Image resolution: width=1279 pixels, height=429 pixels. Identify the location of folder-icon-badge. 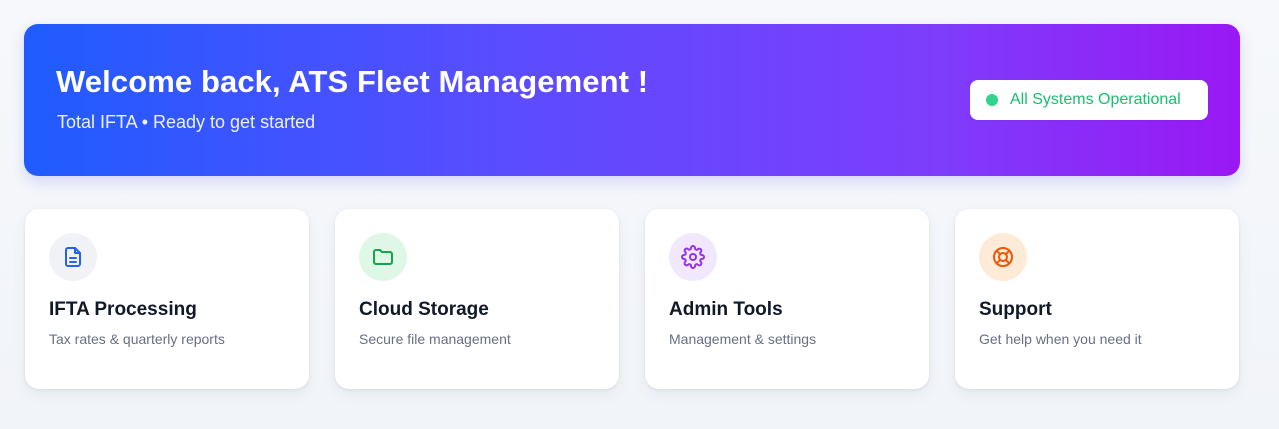
(383, 257).